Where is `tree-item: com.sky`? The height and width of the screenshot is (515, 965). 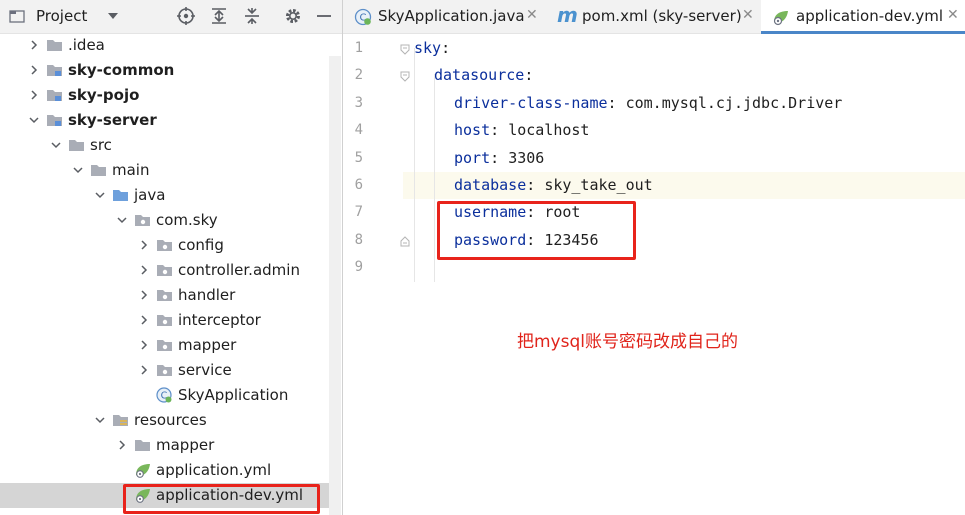 tree-item: com.sky is located at coordinates (165, 220).